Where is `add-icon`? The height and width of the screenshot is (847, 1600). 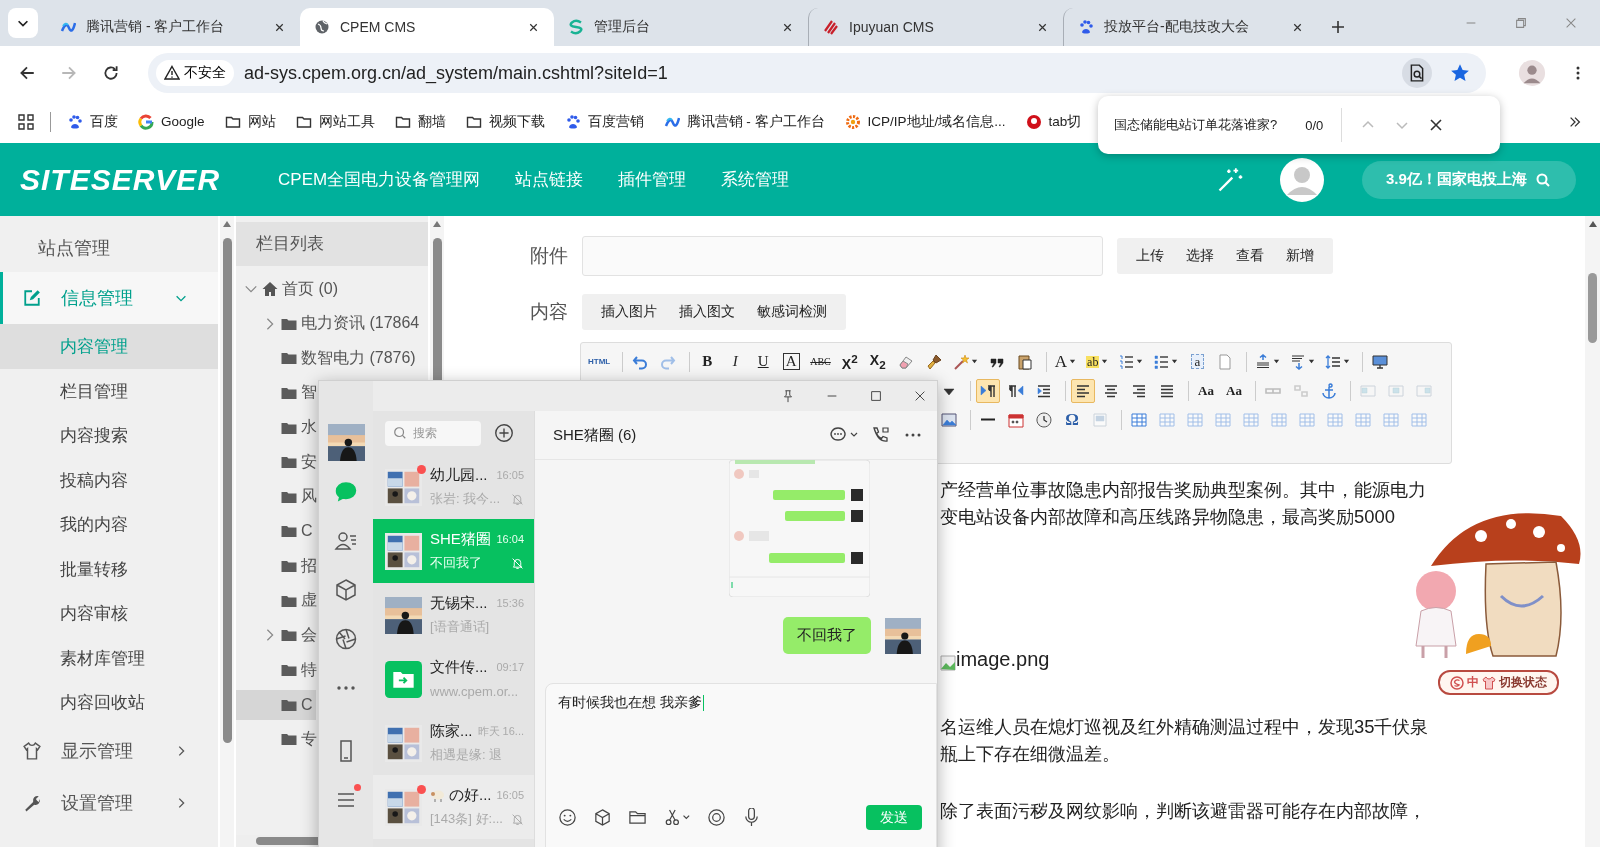
add-icon is located at coordinates (504, 433).